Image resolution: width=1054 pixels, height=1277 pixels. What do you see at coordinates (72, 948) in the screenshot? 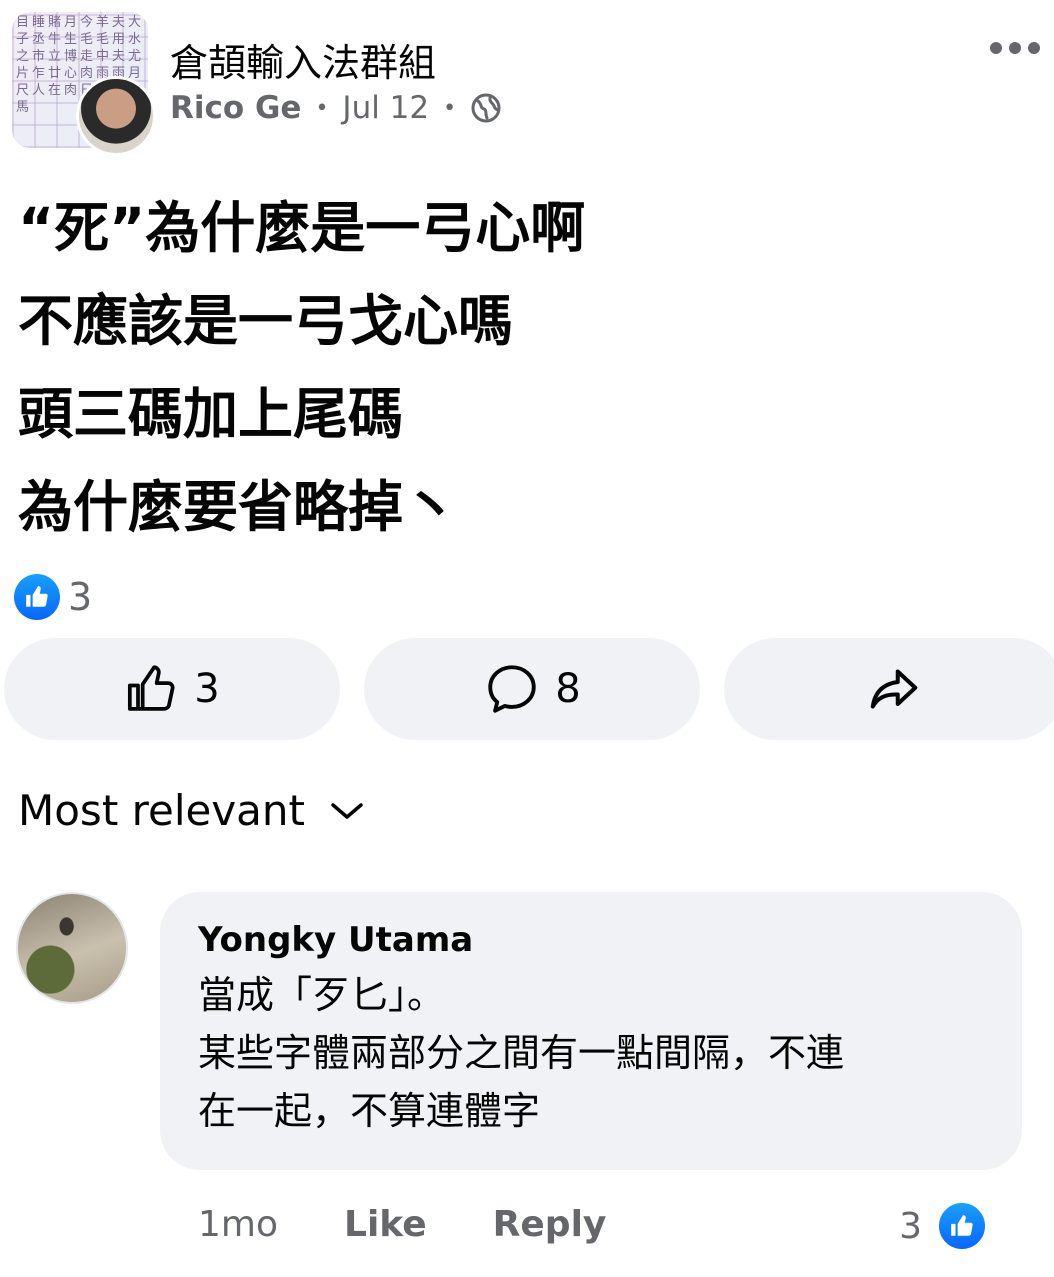
I see `commenter-avatar` at bounding box center [72, 948].